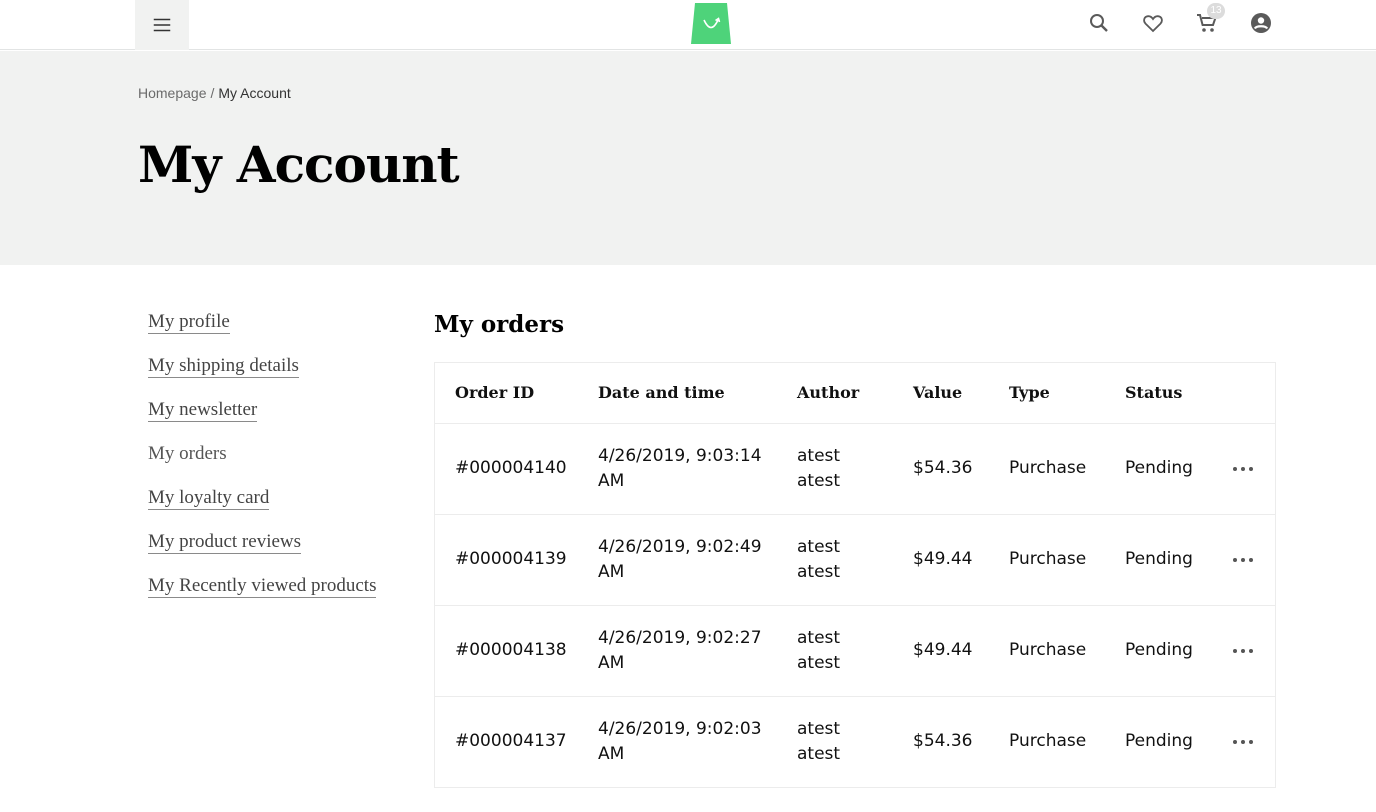 This screenshot has width=1376, height=812. Describe the element at coordinates (683, 560) in the screenshot. I see `order-date-cell: 4/26/2019, 9:02:49 AM` at that location.